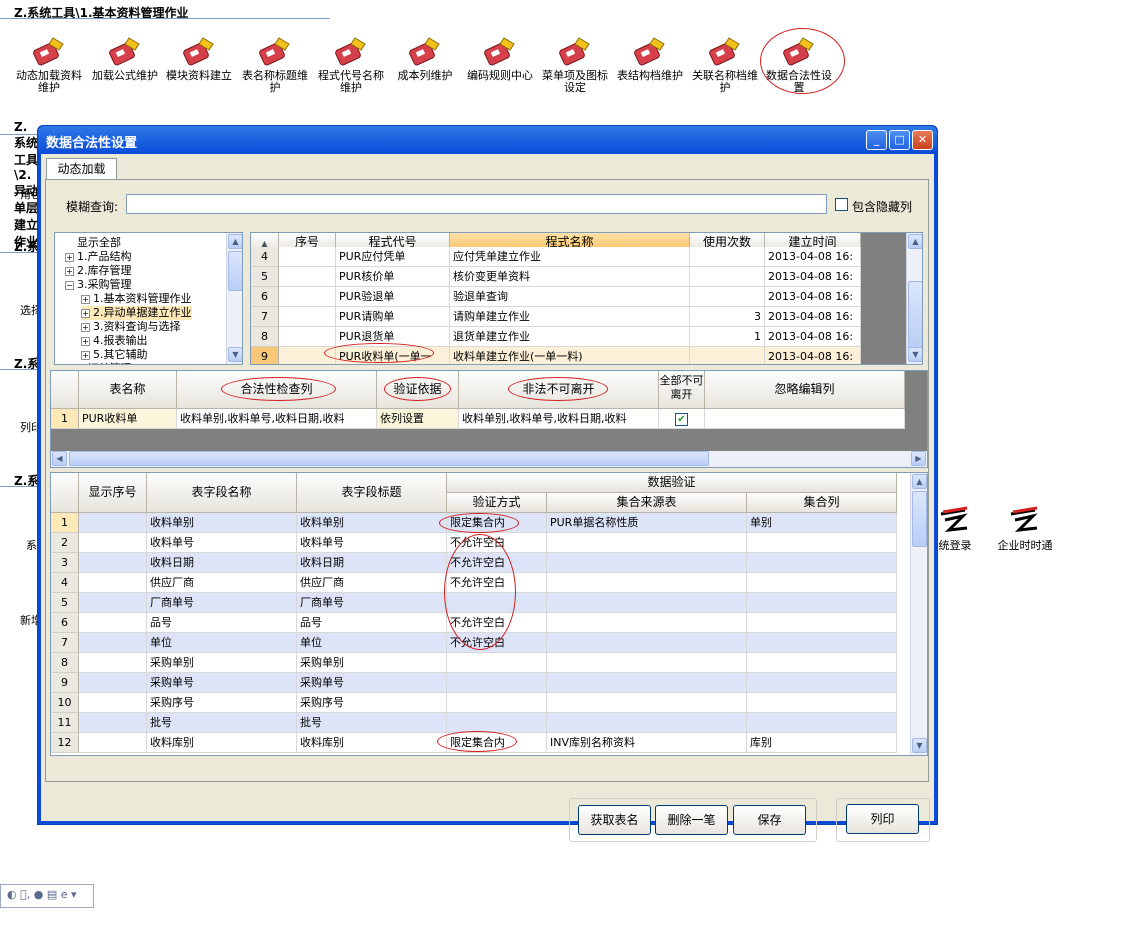 The width and height of the screenshot is (1147, 936). What do you see at coordinates (489, 459) in the screenshot?
I see `table-grid-hscrollbar: ◀ ▶` at bounding box center [489, 459].